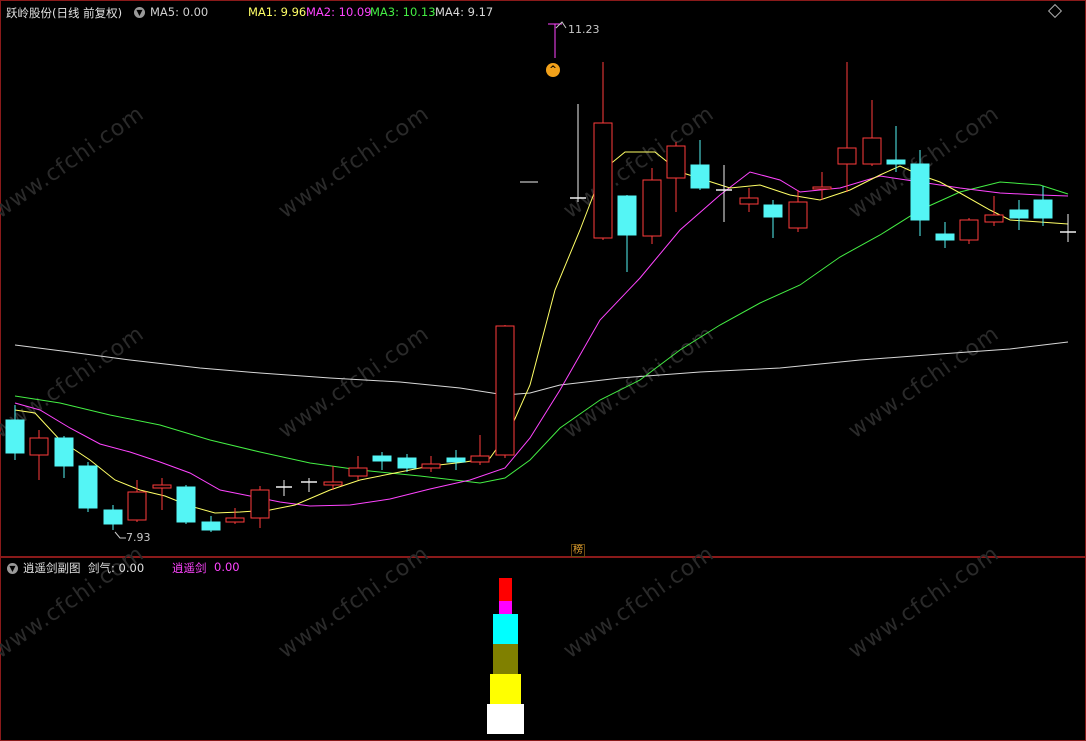 The width and height of the screenshot is (1086, 741). What do you see at coordinates (505, 629) in the screenshot?
I see `sub-bar-cyan` at bounding box center [505, 629].